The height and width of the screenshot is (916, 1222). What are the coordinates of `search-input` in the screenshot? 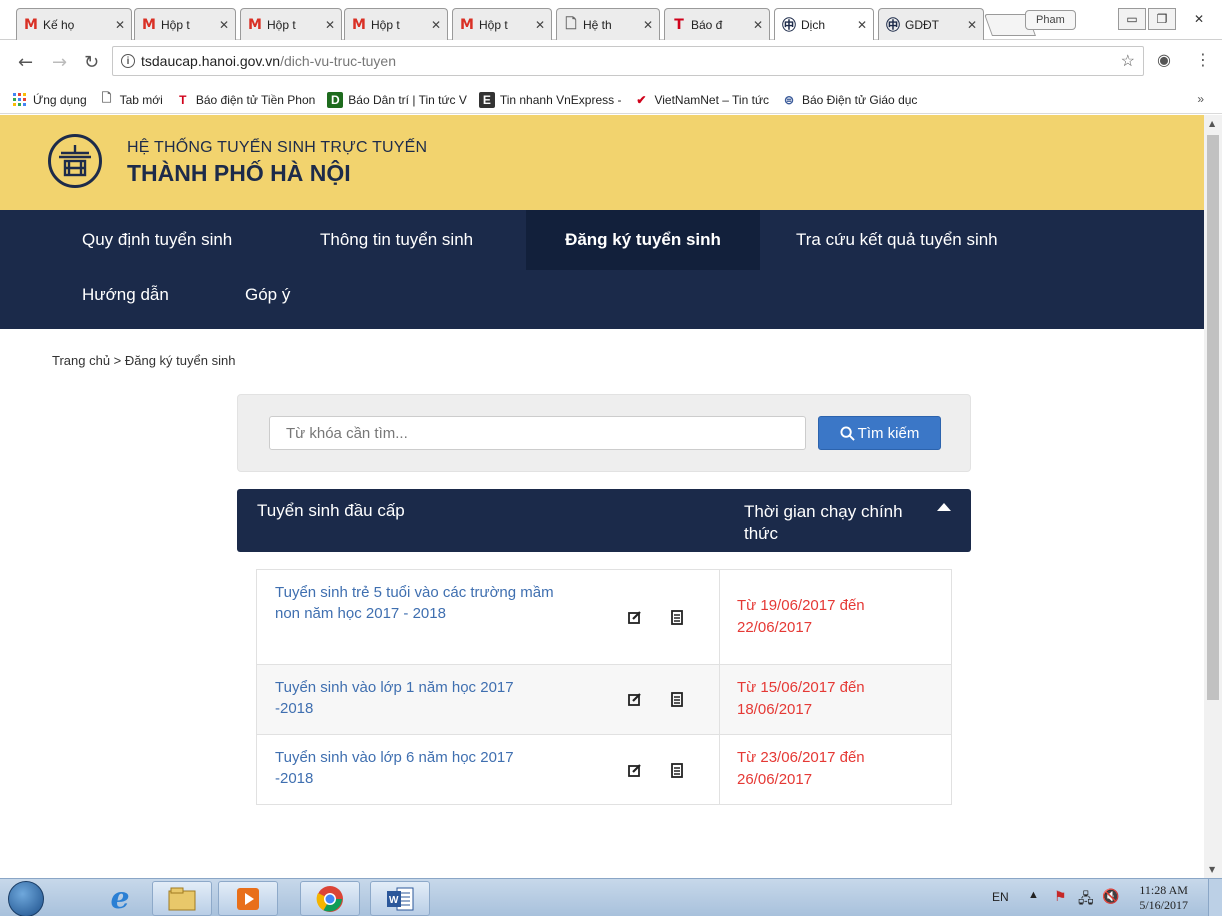 It's located at (537, 433).